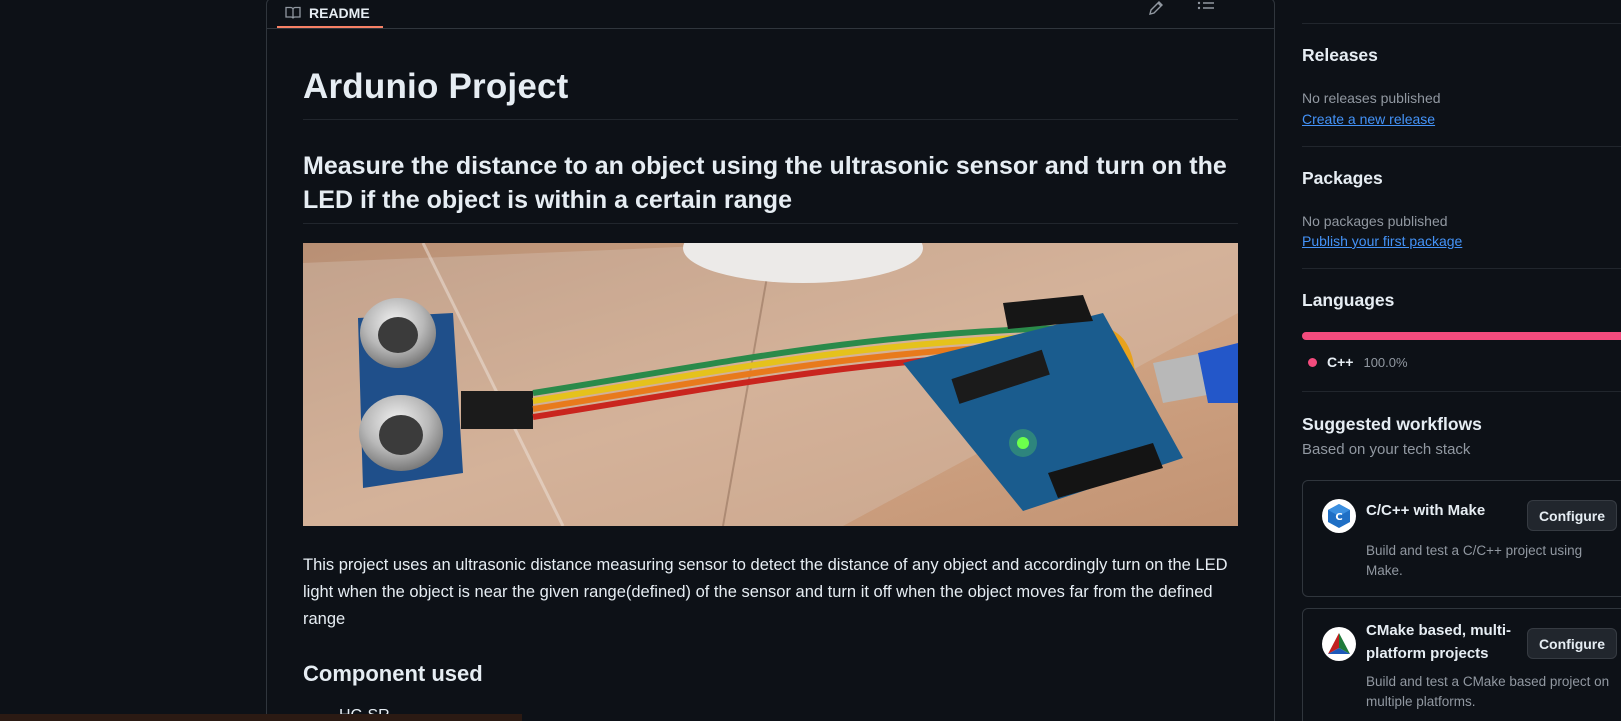  I want to click on workflows-subtitle: Based on your tech stack, so click(1386, 449).